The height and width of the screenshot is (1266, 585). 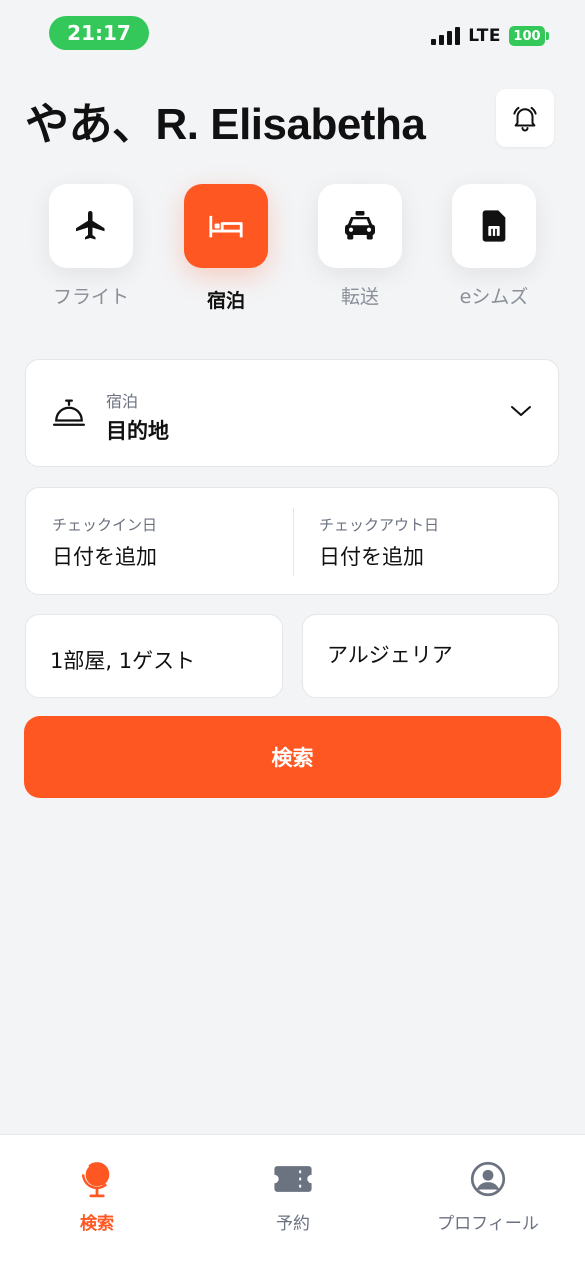 I want to click on checkout-label: チェックアウト日, so click(x=379, y=525).